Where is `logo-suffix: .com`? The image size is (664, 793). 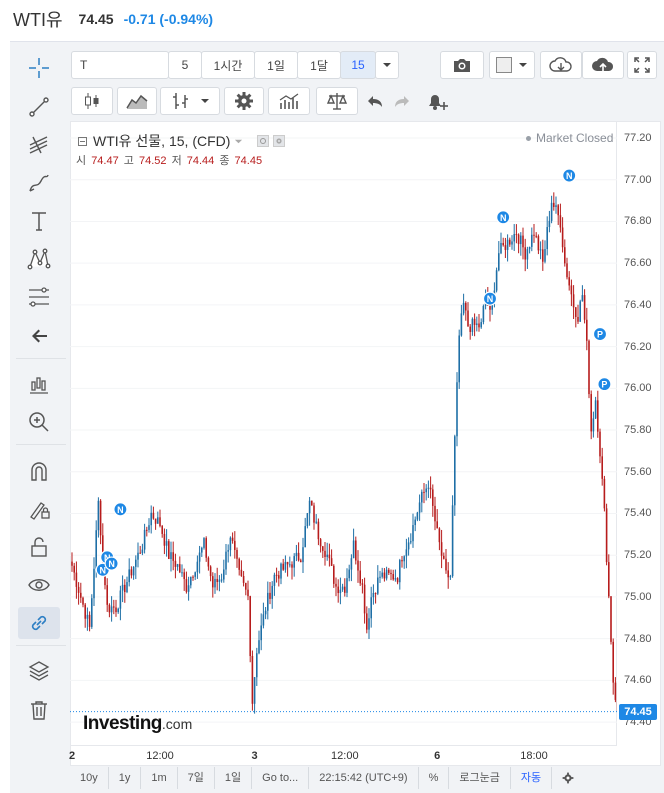 logo-suffix: .com is located at coordinates (177, 724).